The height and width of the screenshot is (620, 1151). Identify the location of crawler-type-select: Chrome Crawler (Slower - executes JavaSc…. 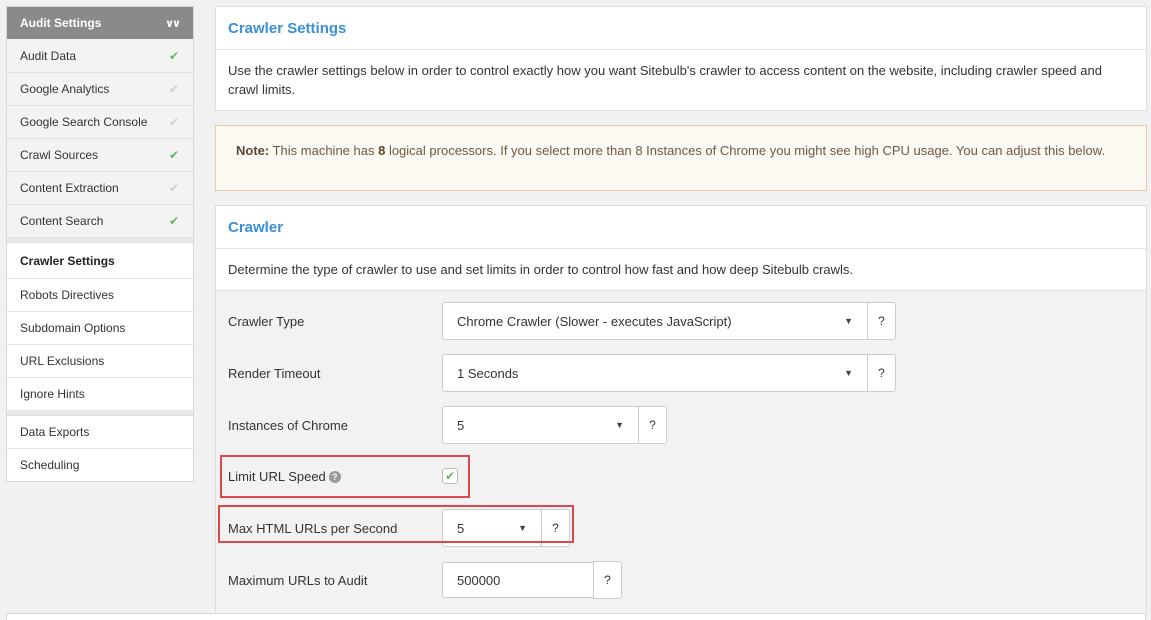
(654, 321).